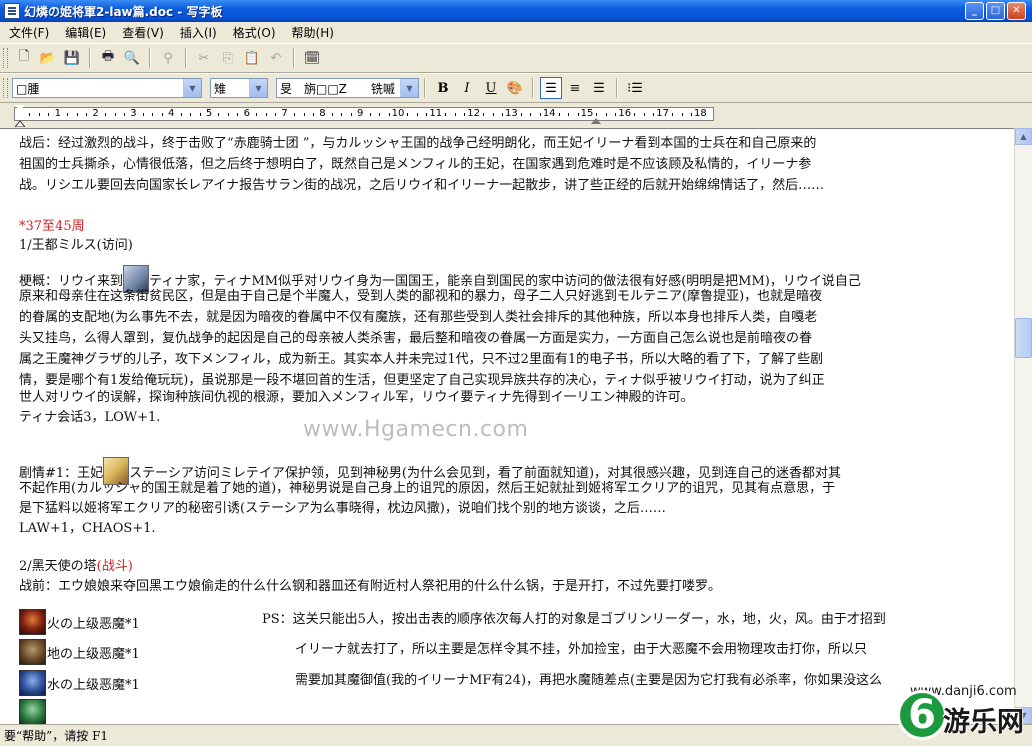 This screenshot has height=746, width=1032. Describe the element at coordinates (142, 32) in the screenshot. I see `menu-view: 查看(V)` at that location.